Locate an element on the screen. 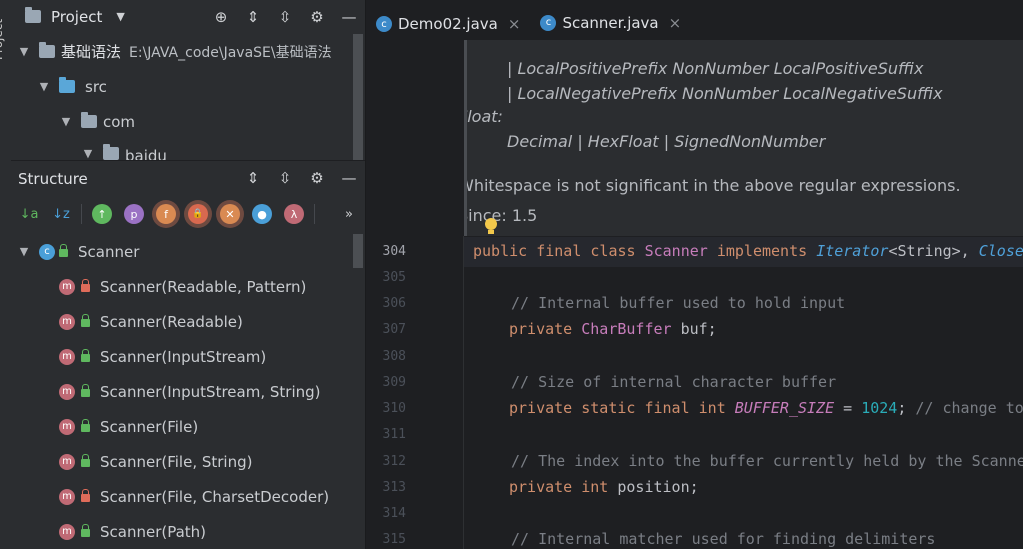 The width and height of the screenshot is (1023, 549). code-line-307: private CharBuffer buf; is located at coordinates (613, 329).